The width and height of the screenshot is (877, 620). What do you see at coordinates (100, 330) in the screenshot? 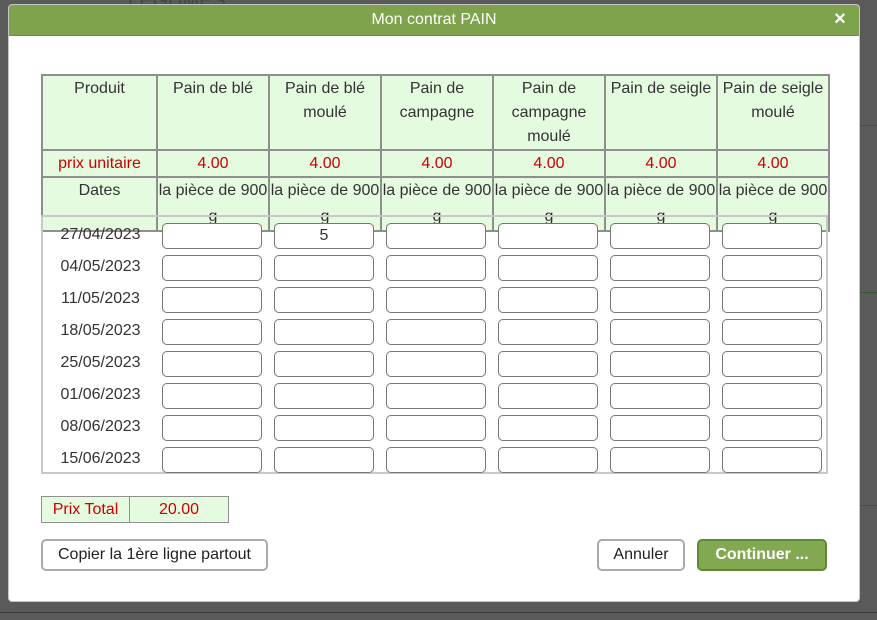
I see `delivery-date: 18/05/2023` at bounding box center [100, 330].